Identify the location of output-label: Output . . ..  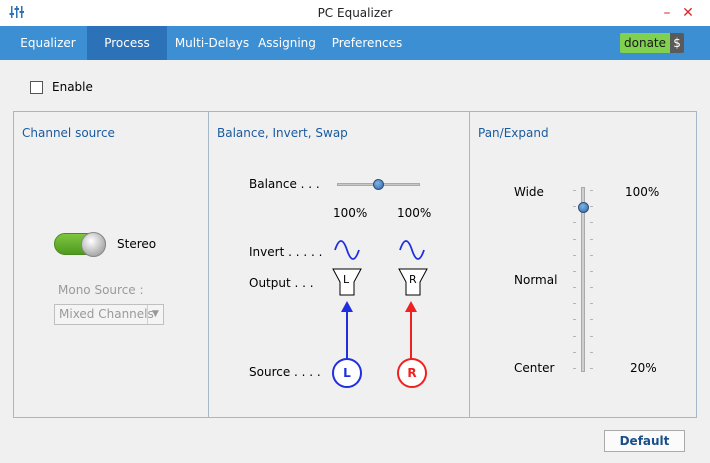
(281, 283).